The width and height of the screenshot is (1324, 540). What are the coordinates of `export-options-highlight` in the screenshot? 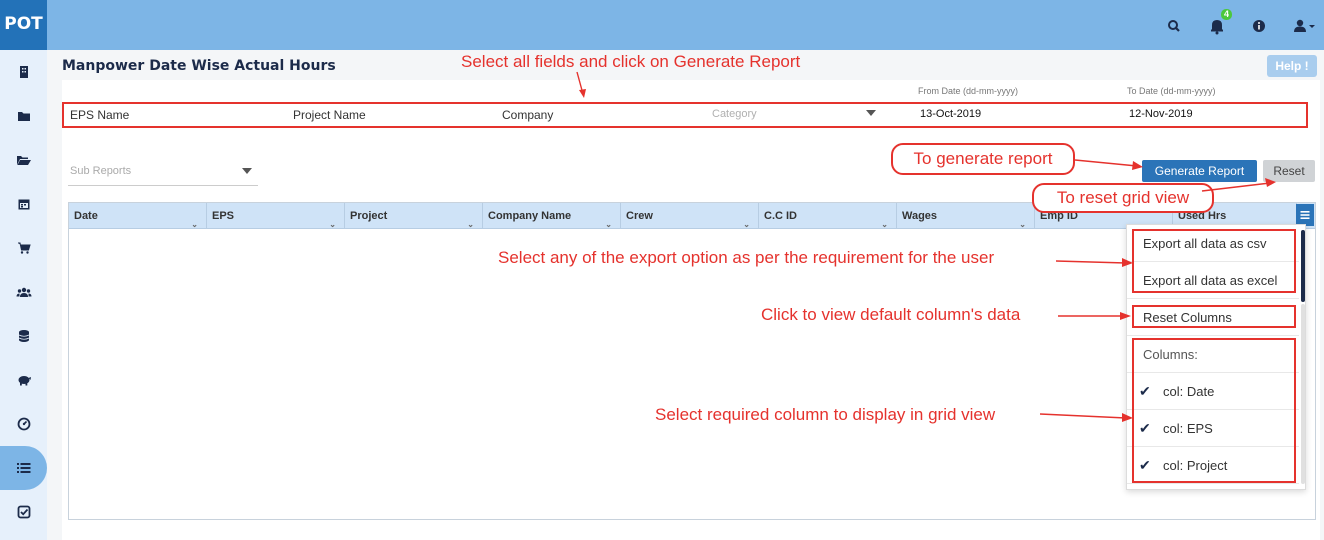 It's located at (1214, 261).